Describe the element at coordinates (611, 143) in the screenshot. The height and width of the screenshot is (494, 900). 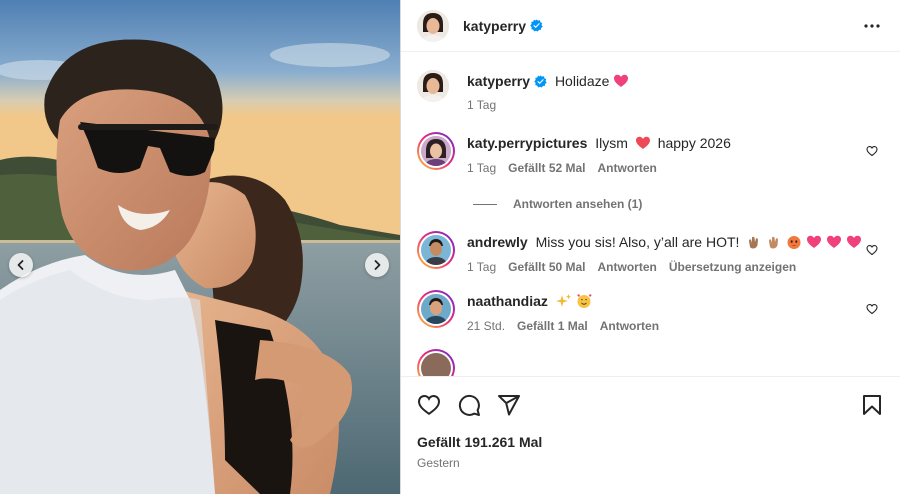
I see `comment-text-before: Ilysm` at that location.